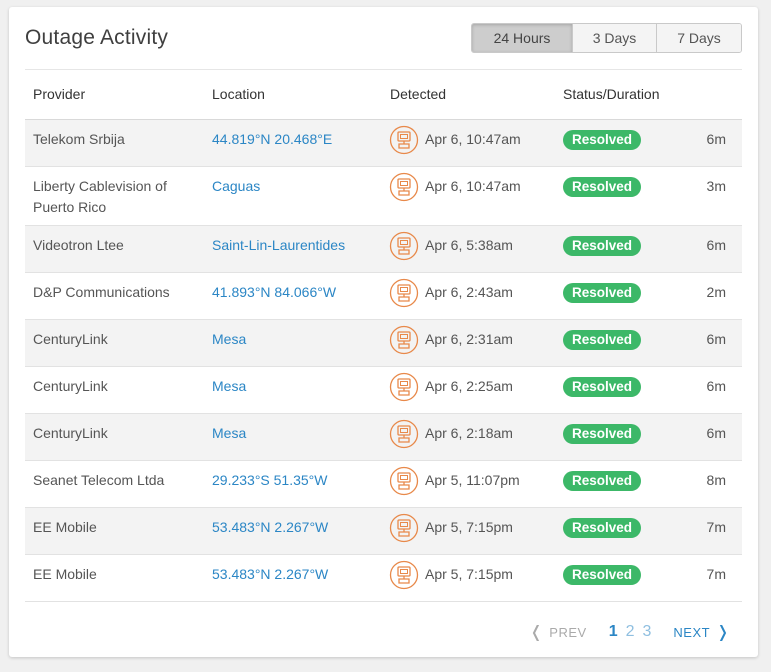  I want to click on detected-cell: Apr 6, 5:38am, so click(468, 249).